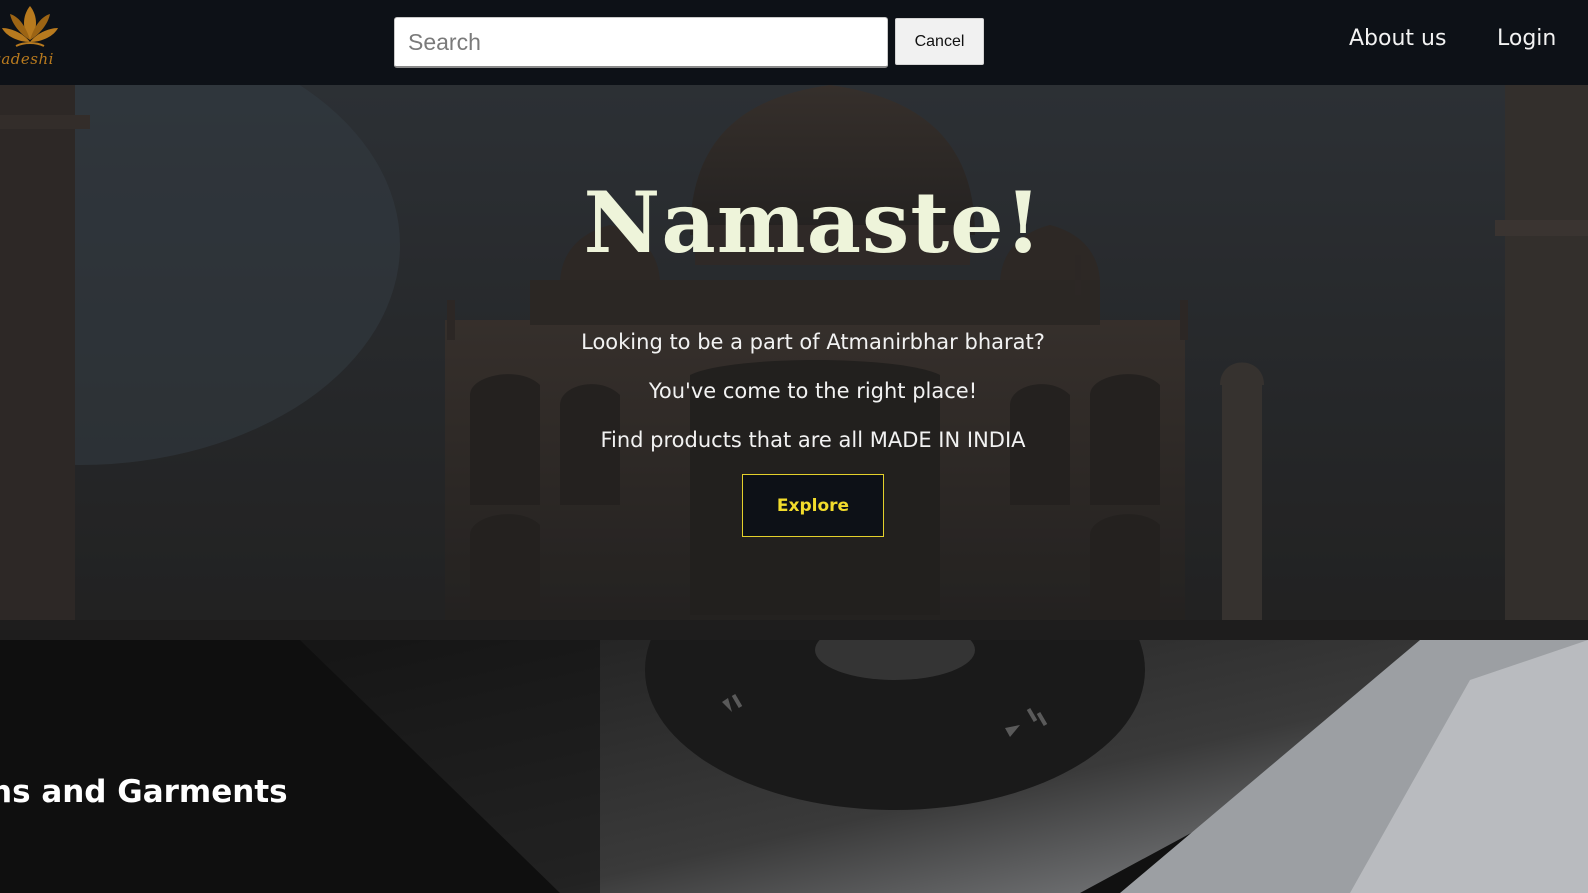 The width and height of the screenshot is (1588, 893). I want to click on search-input, so click(641, 42).